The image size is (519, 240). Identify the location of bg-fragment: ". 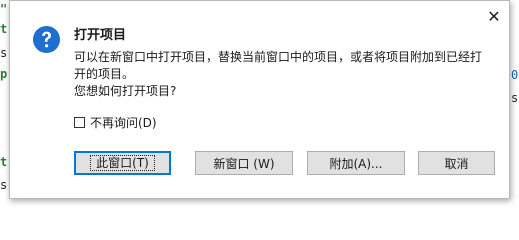
(4, 9).